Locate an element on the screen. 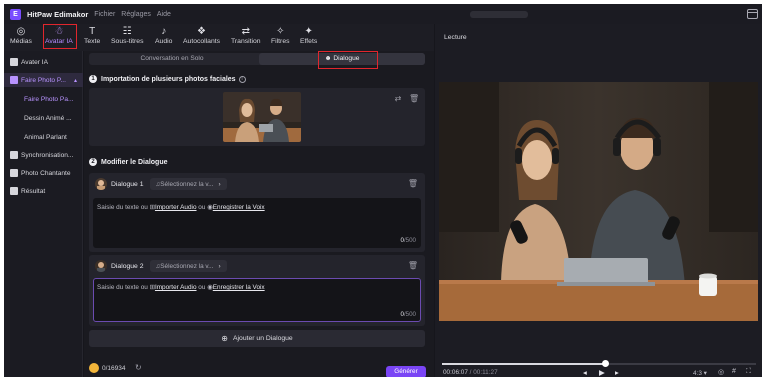 The height and width of the screenshot is (381, 766). timeline-scrubber is located at coordinates (599, 363).